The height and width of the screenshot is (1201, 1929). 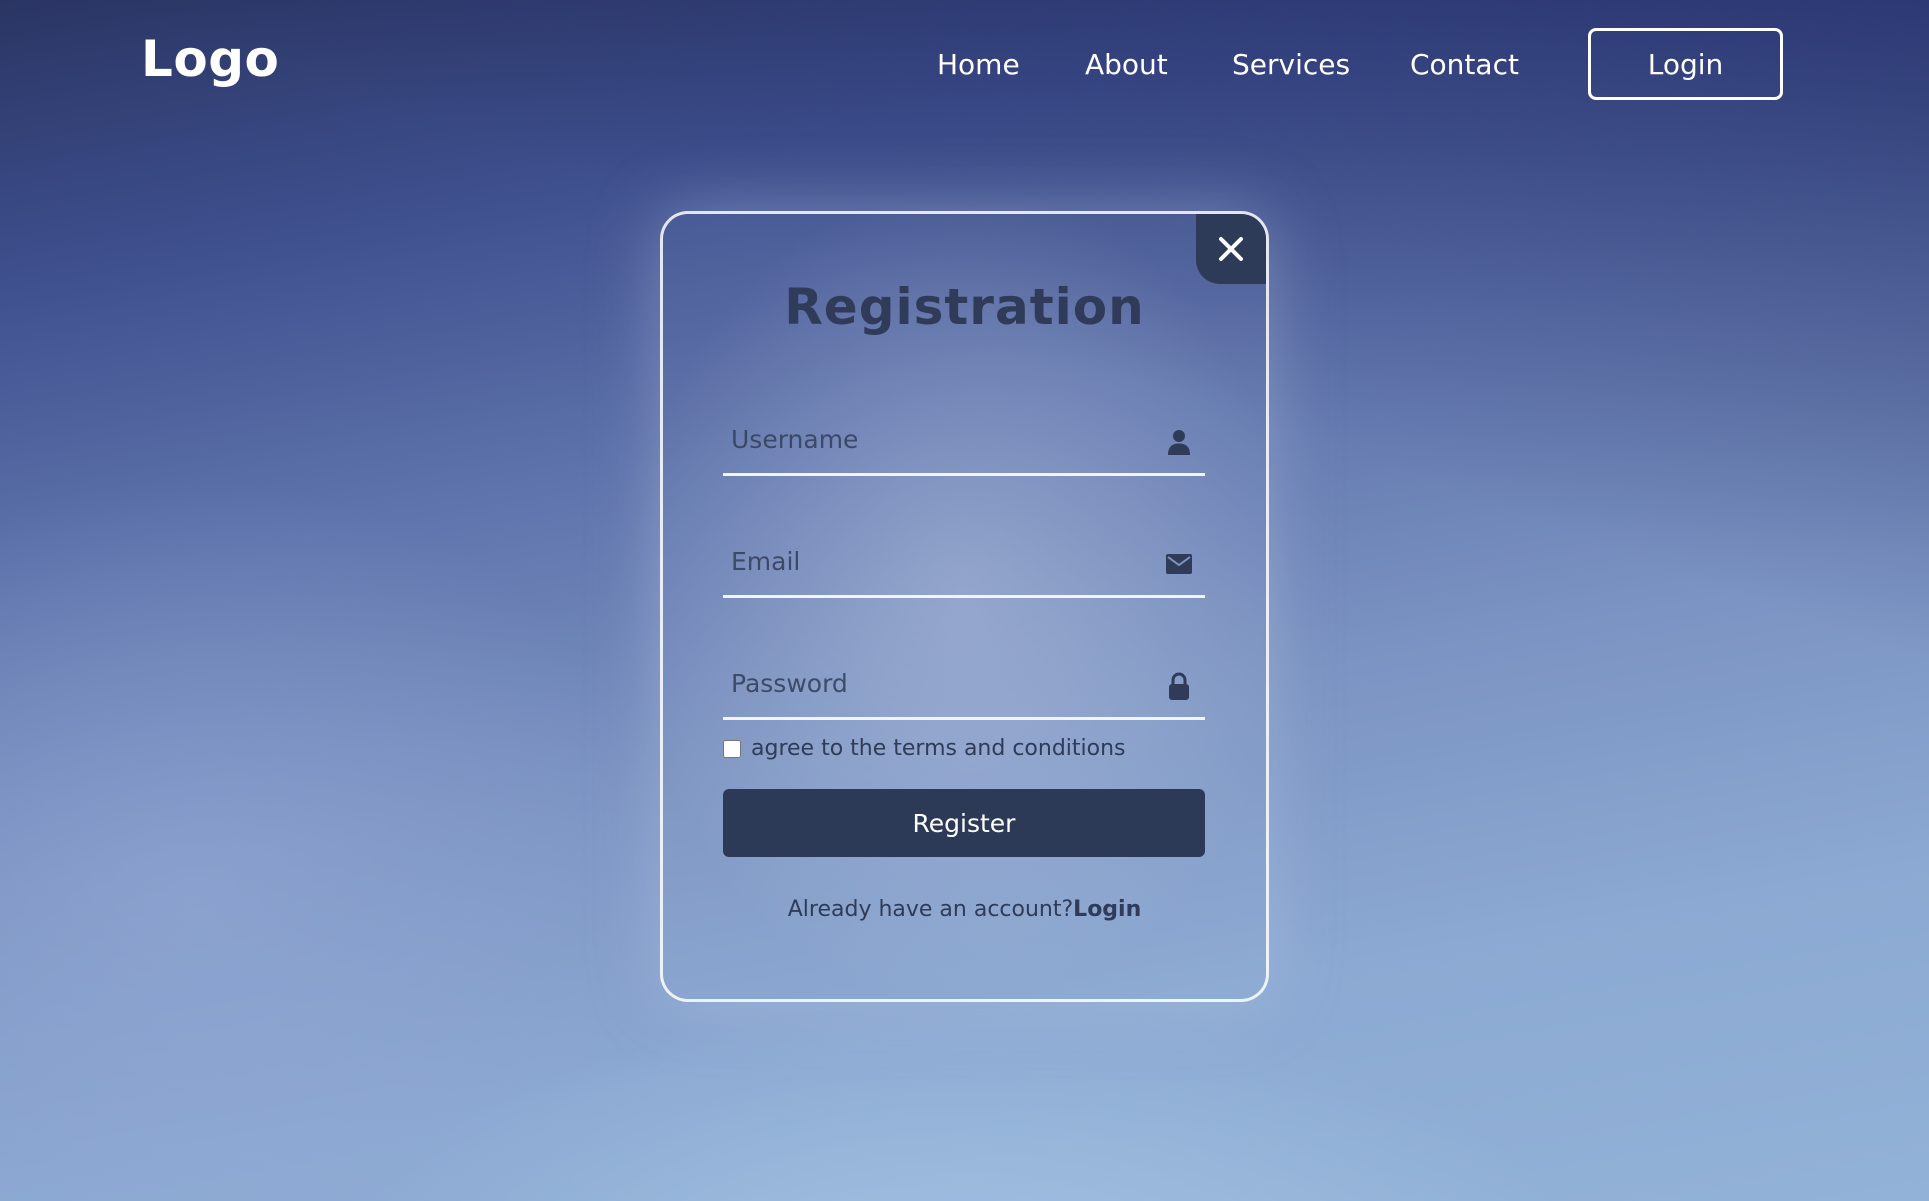 I want to click on terms-label: agree to the terms and conditions, so click(x=938, y=748).